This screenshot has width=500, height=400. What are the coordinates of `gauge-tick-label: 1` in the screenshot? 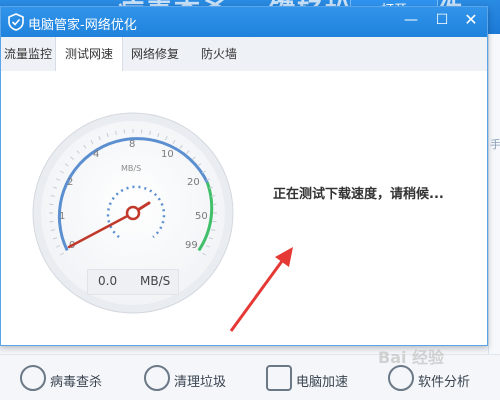 It's located at (62, 216).